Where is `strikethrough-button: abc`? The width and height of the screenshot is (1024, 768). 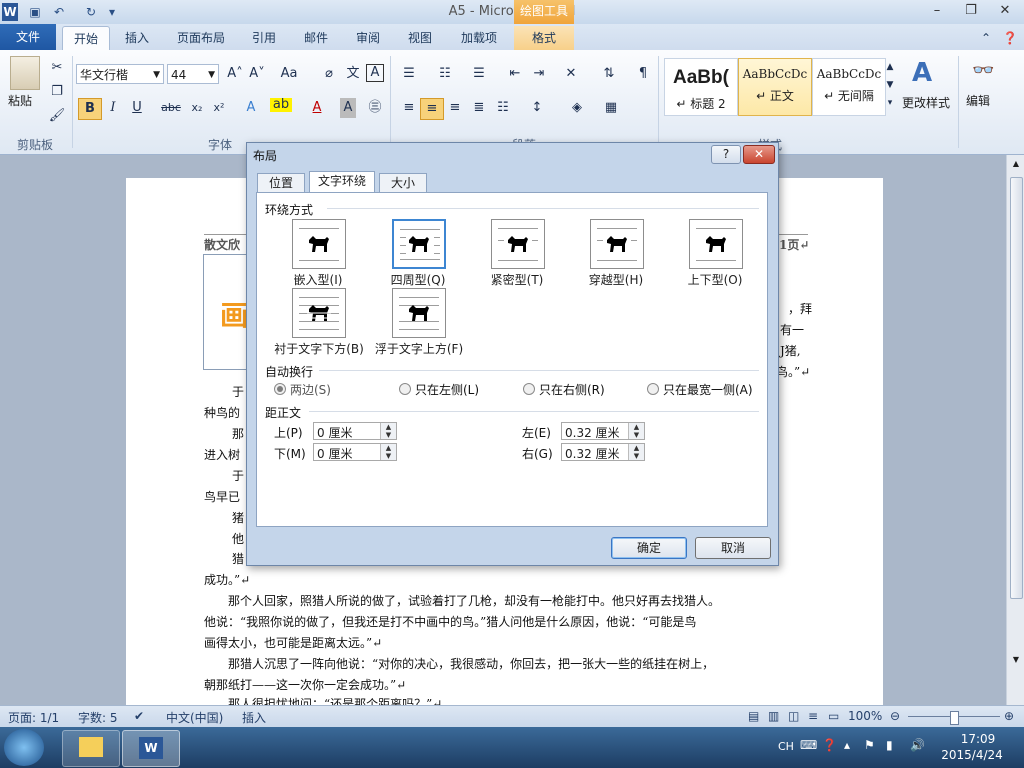
strikethrough-button: abc is located at coordinates (171, 108).